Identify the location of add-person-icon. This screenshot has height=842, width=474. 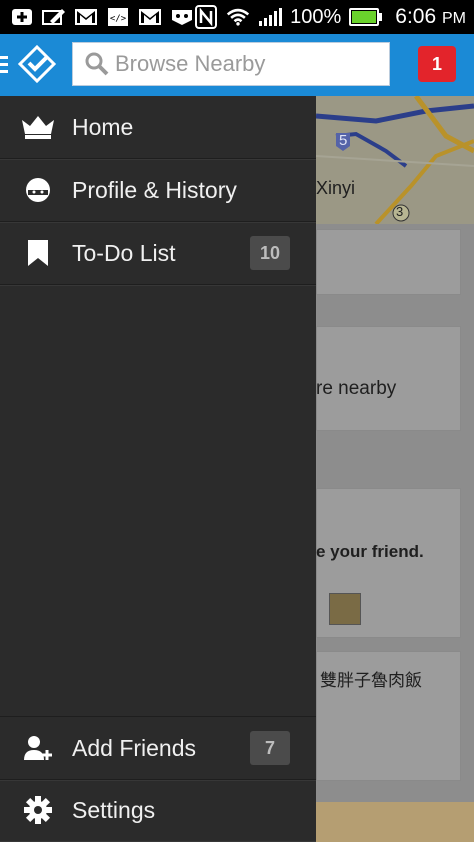
(38, 748).